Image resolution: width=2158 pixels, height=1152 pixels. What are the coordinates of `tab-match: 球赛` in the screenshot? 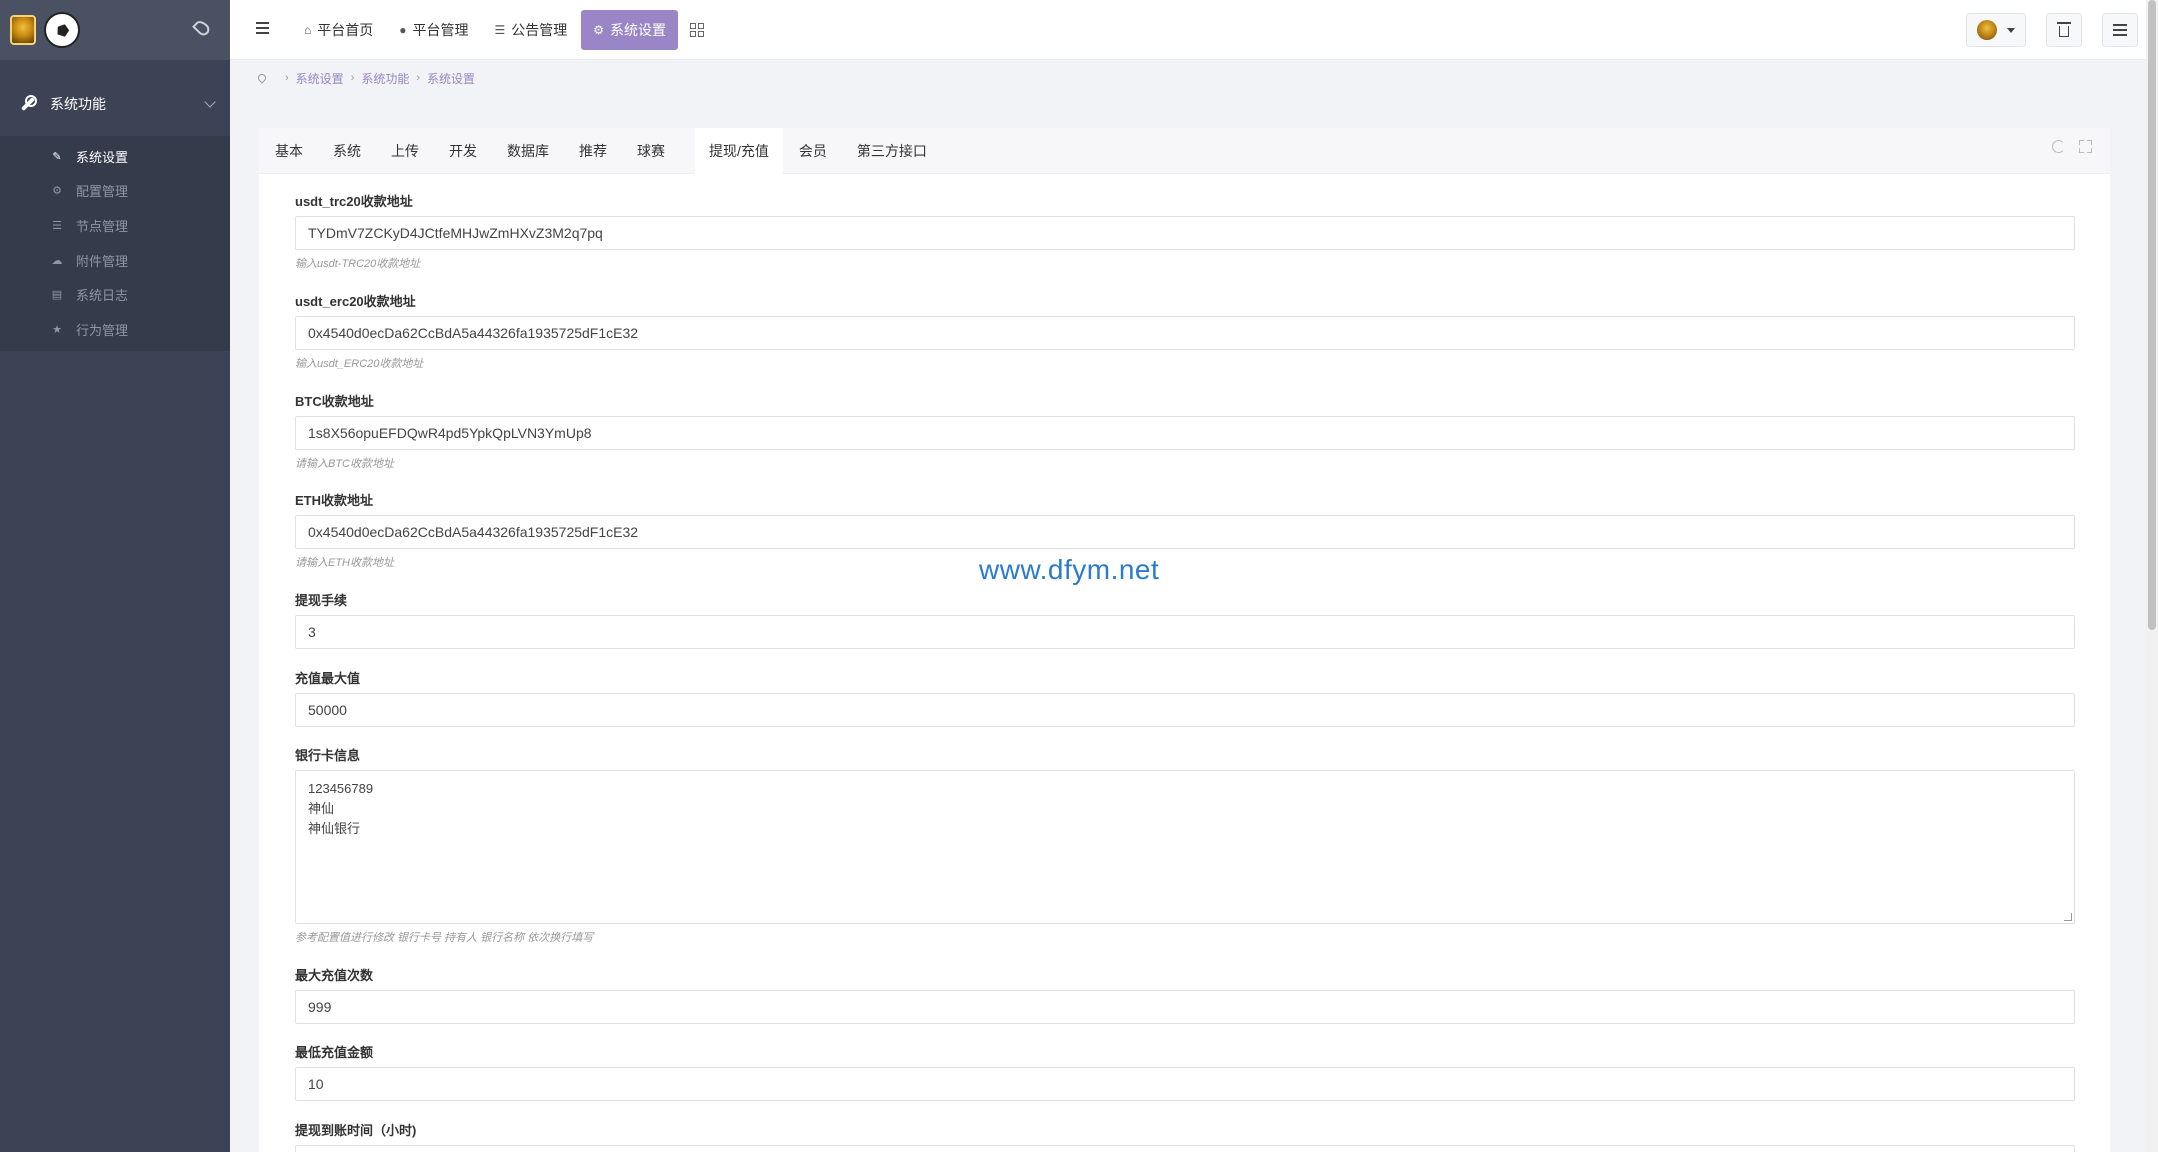 It's located at (651, 151).